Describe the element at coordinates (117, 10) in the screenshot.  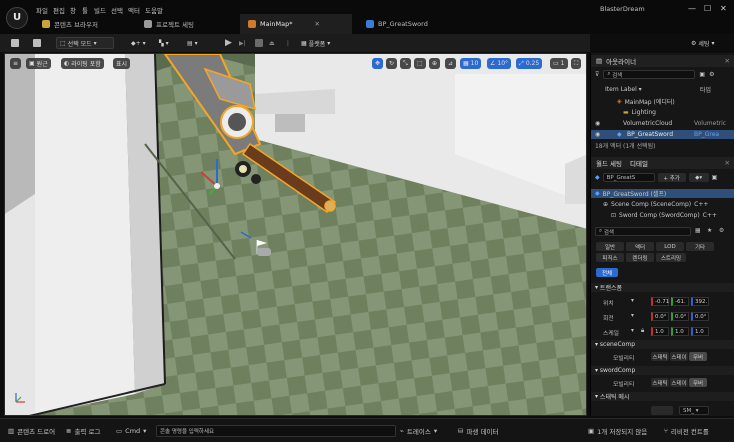
I see `menu-select: 선택` at that location.